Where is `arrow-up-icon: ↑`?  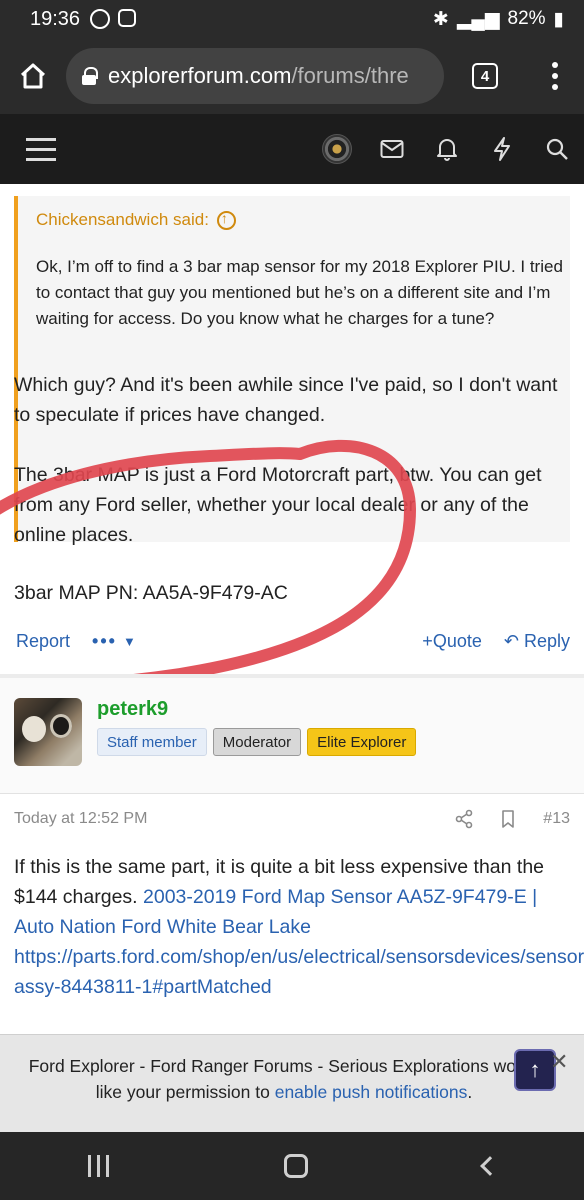
arrow-up-icon: ↑ is located at coordinates (535, 1069).